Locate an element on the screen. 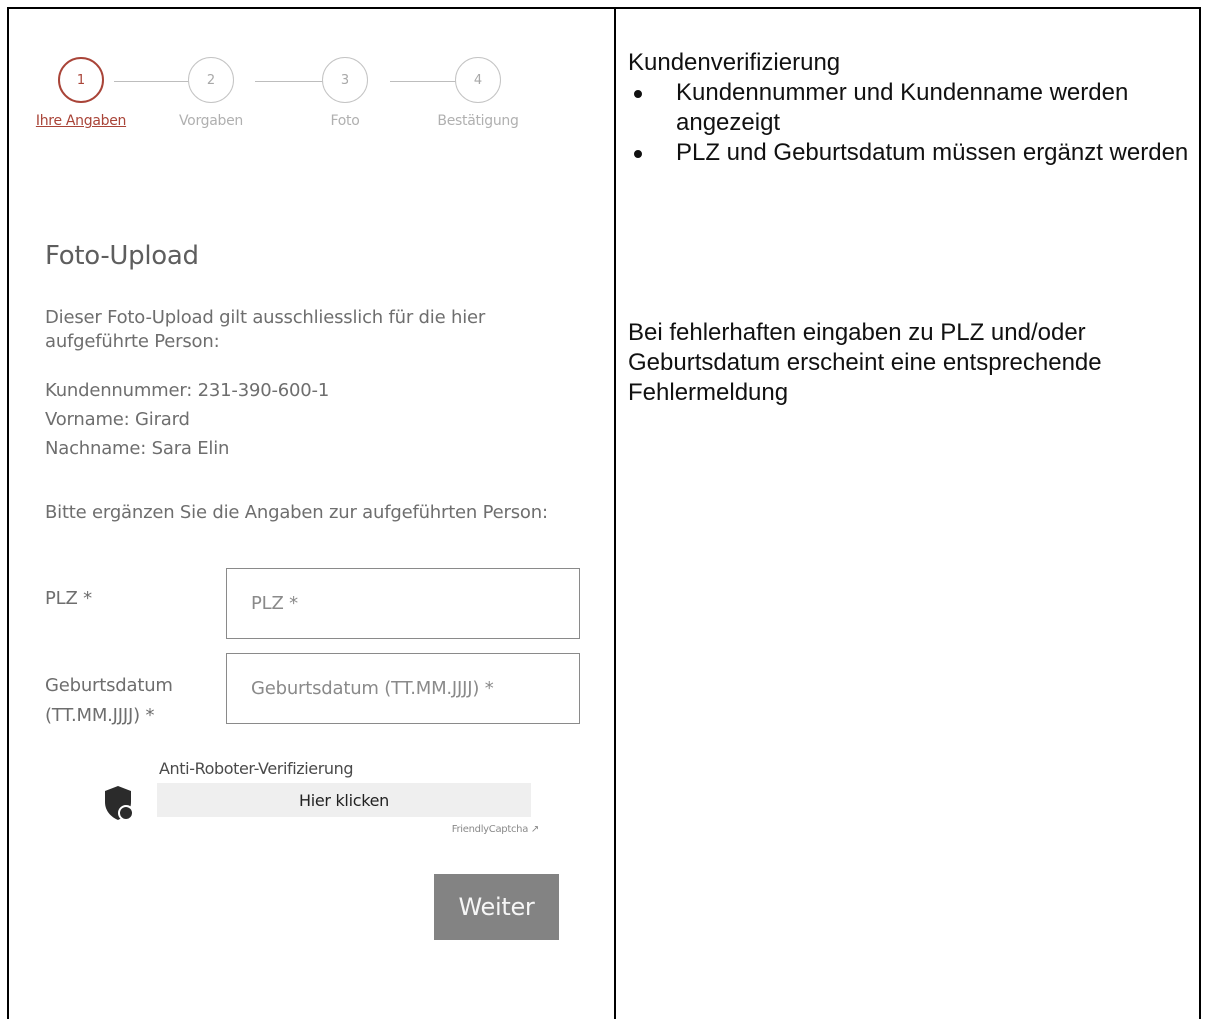 This screenshot has height=1019, width=1208. step-label: Ihre Angaben is located at coordinates (81, 121).